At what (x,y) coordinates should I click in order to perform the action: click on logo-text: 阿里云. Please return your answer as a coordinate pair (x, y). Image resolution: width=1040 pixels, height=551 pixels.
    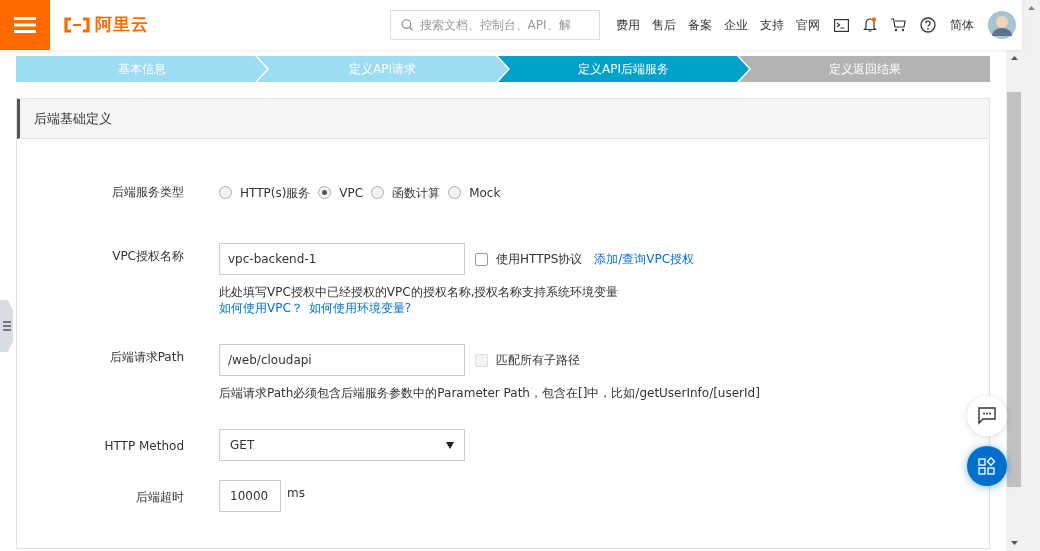
    Looking at the image, I should click on (122, 25).